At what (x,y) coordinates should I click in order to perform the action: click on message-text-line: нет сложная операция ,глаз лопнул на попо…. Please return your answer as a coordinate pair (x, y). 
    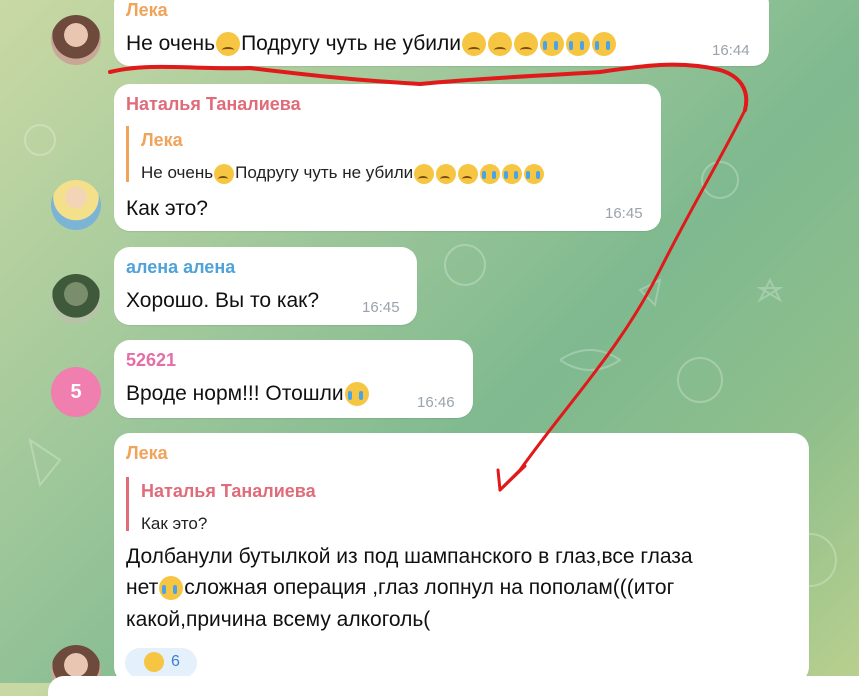
    Looking at the image, I should click on (400, 588).